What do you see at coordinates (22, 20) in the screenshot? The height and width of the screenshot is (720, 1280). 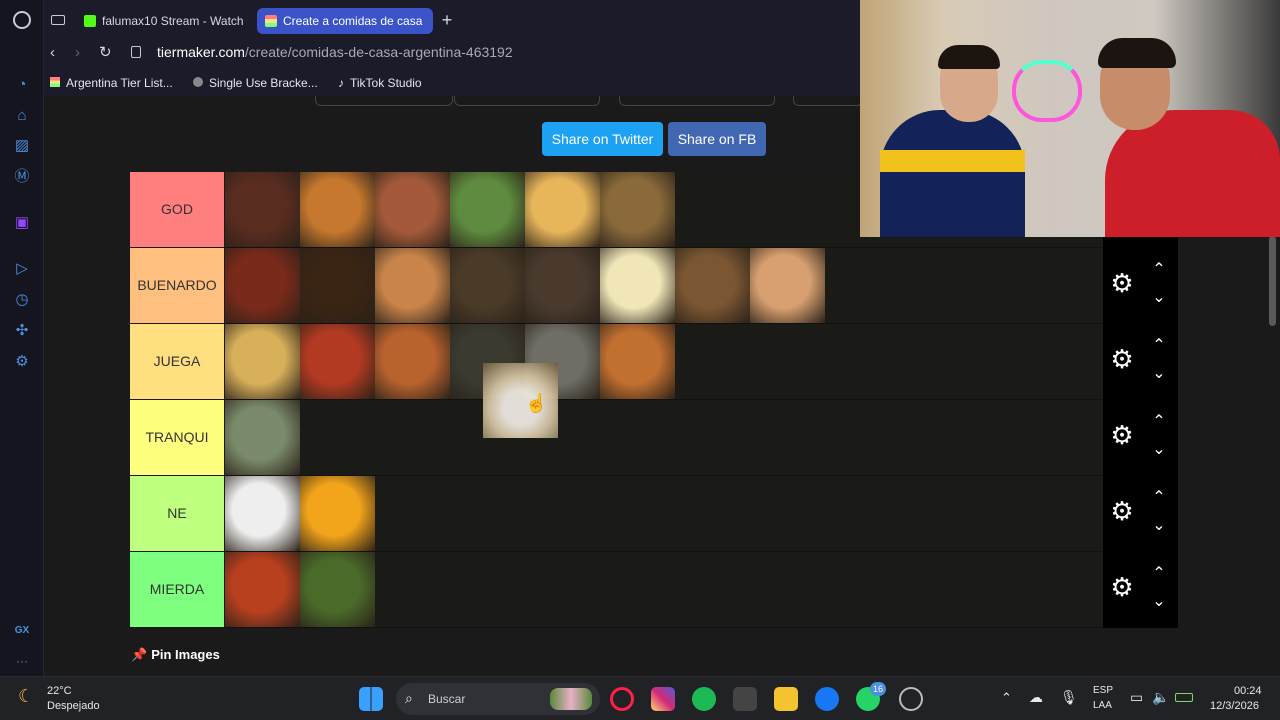 I see `opera-logo-icon` at bounding box center [22, 20].